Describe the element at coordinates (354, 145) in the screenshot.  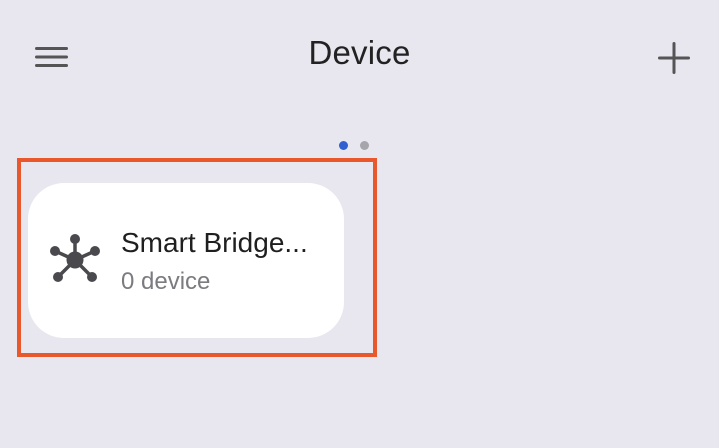
I see `page-indicator` at that location.